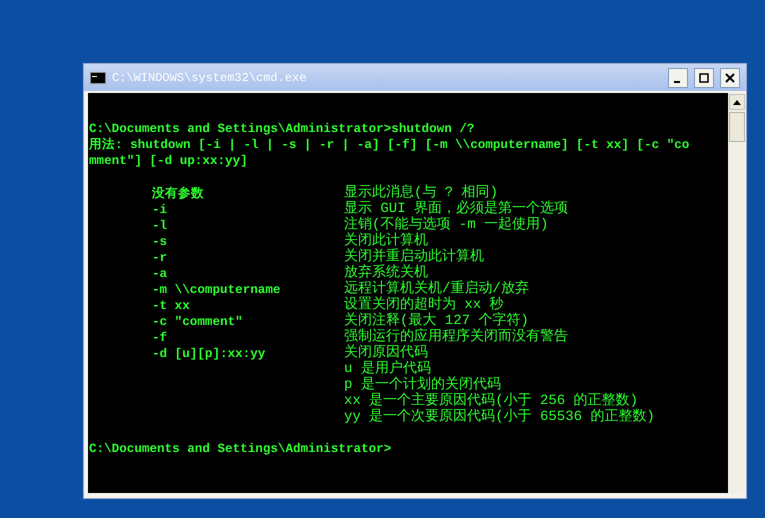  I want to click on option-description: p 是一个计划的关闭代码, so click(422, 385).